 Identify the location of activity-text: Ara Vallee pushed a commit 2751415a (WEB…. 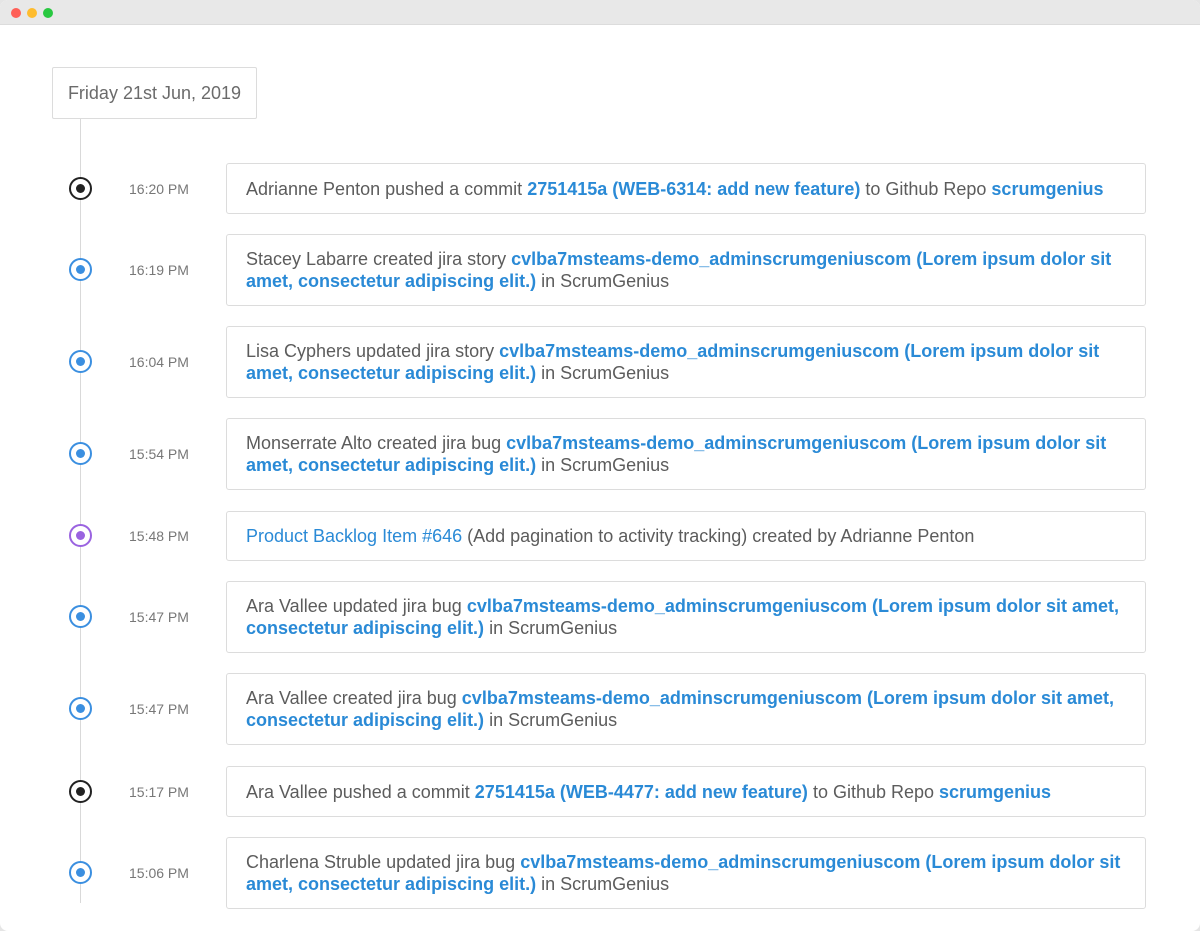
(648, 792).